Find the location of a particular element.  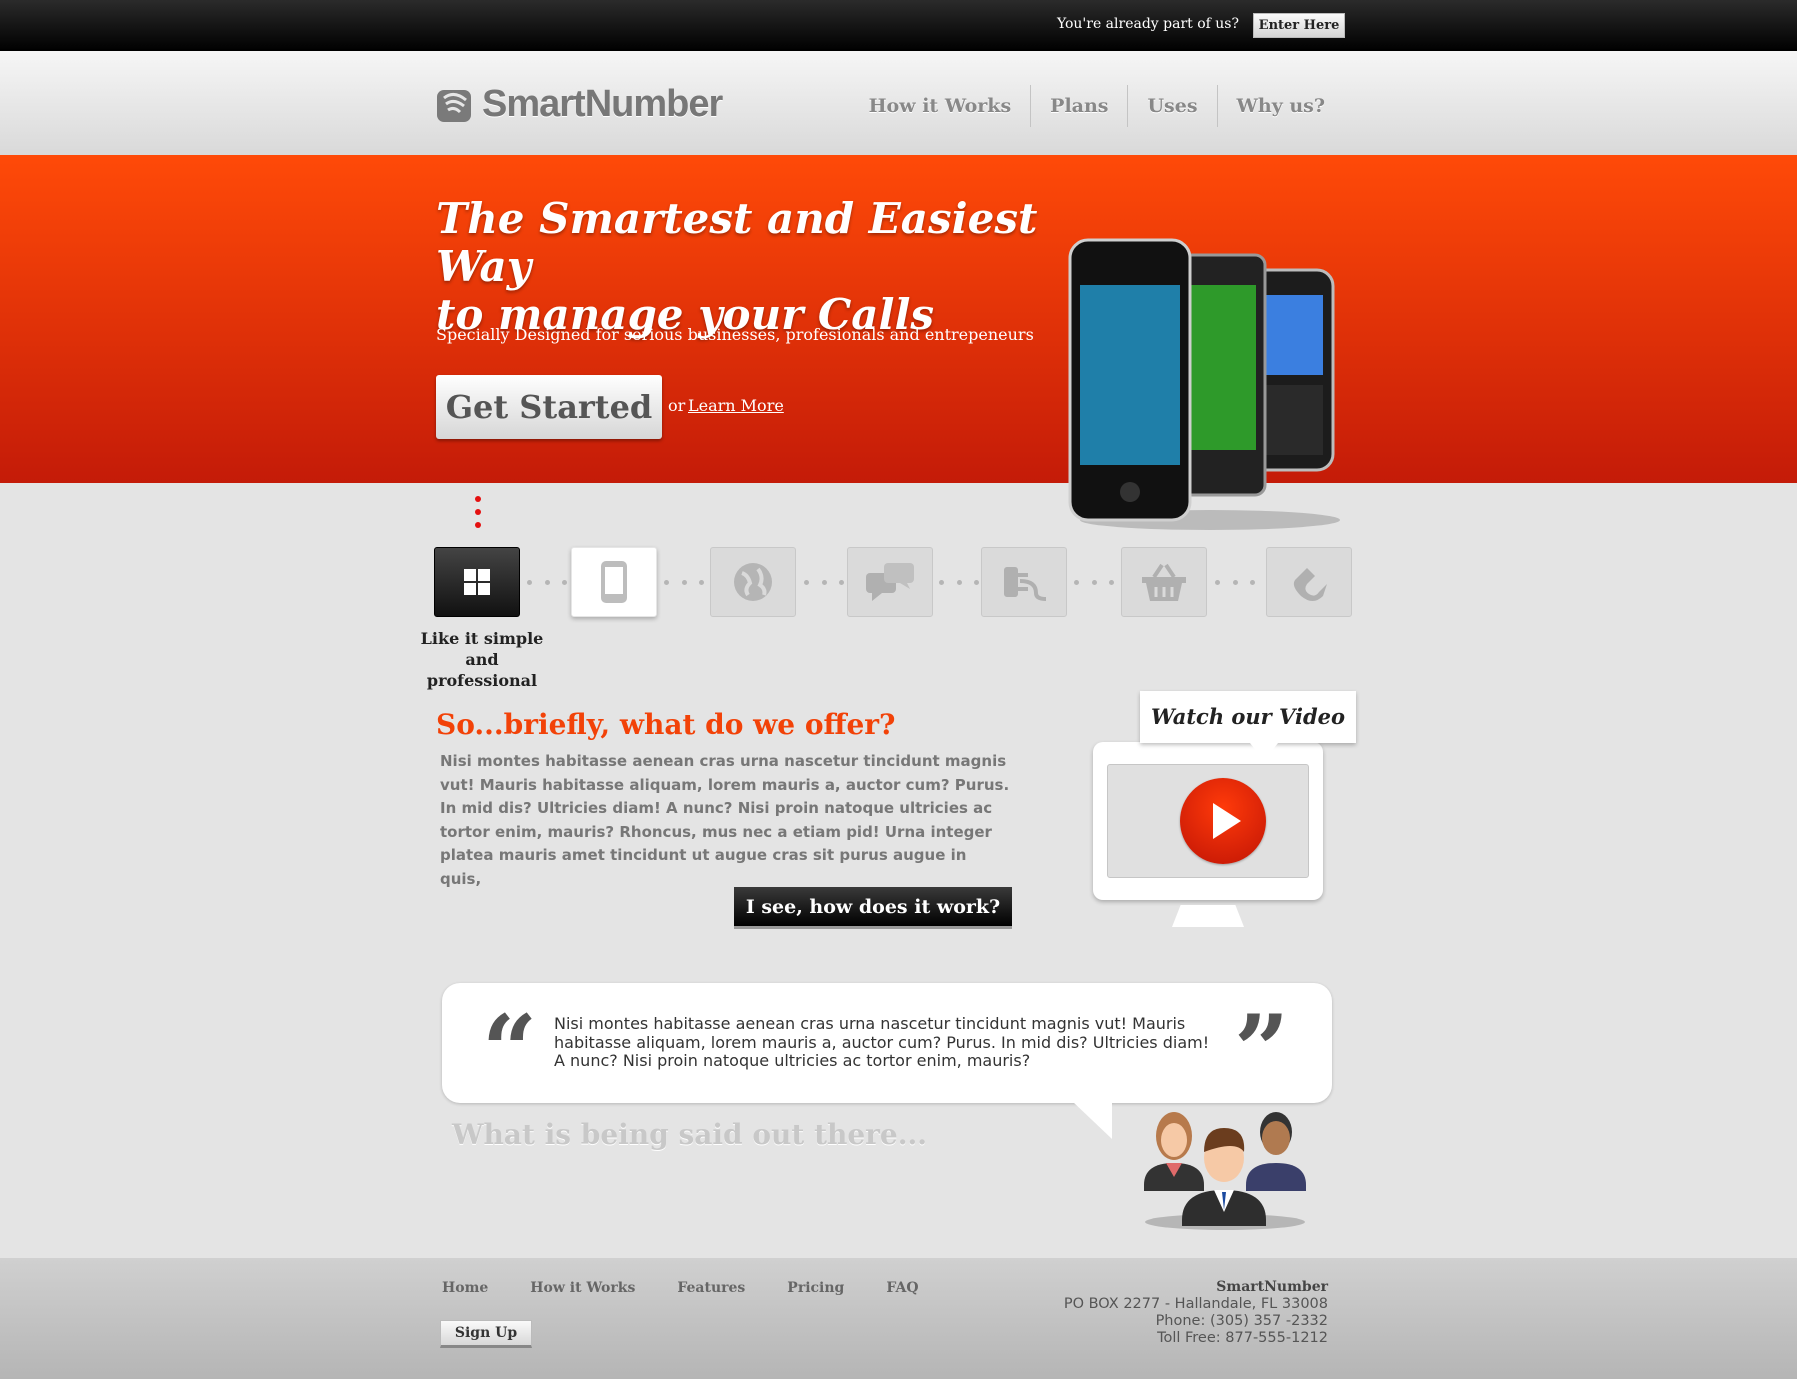

footer-link-features: Features is located at coordinates (711, 1288).